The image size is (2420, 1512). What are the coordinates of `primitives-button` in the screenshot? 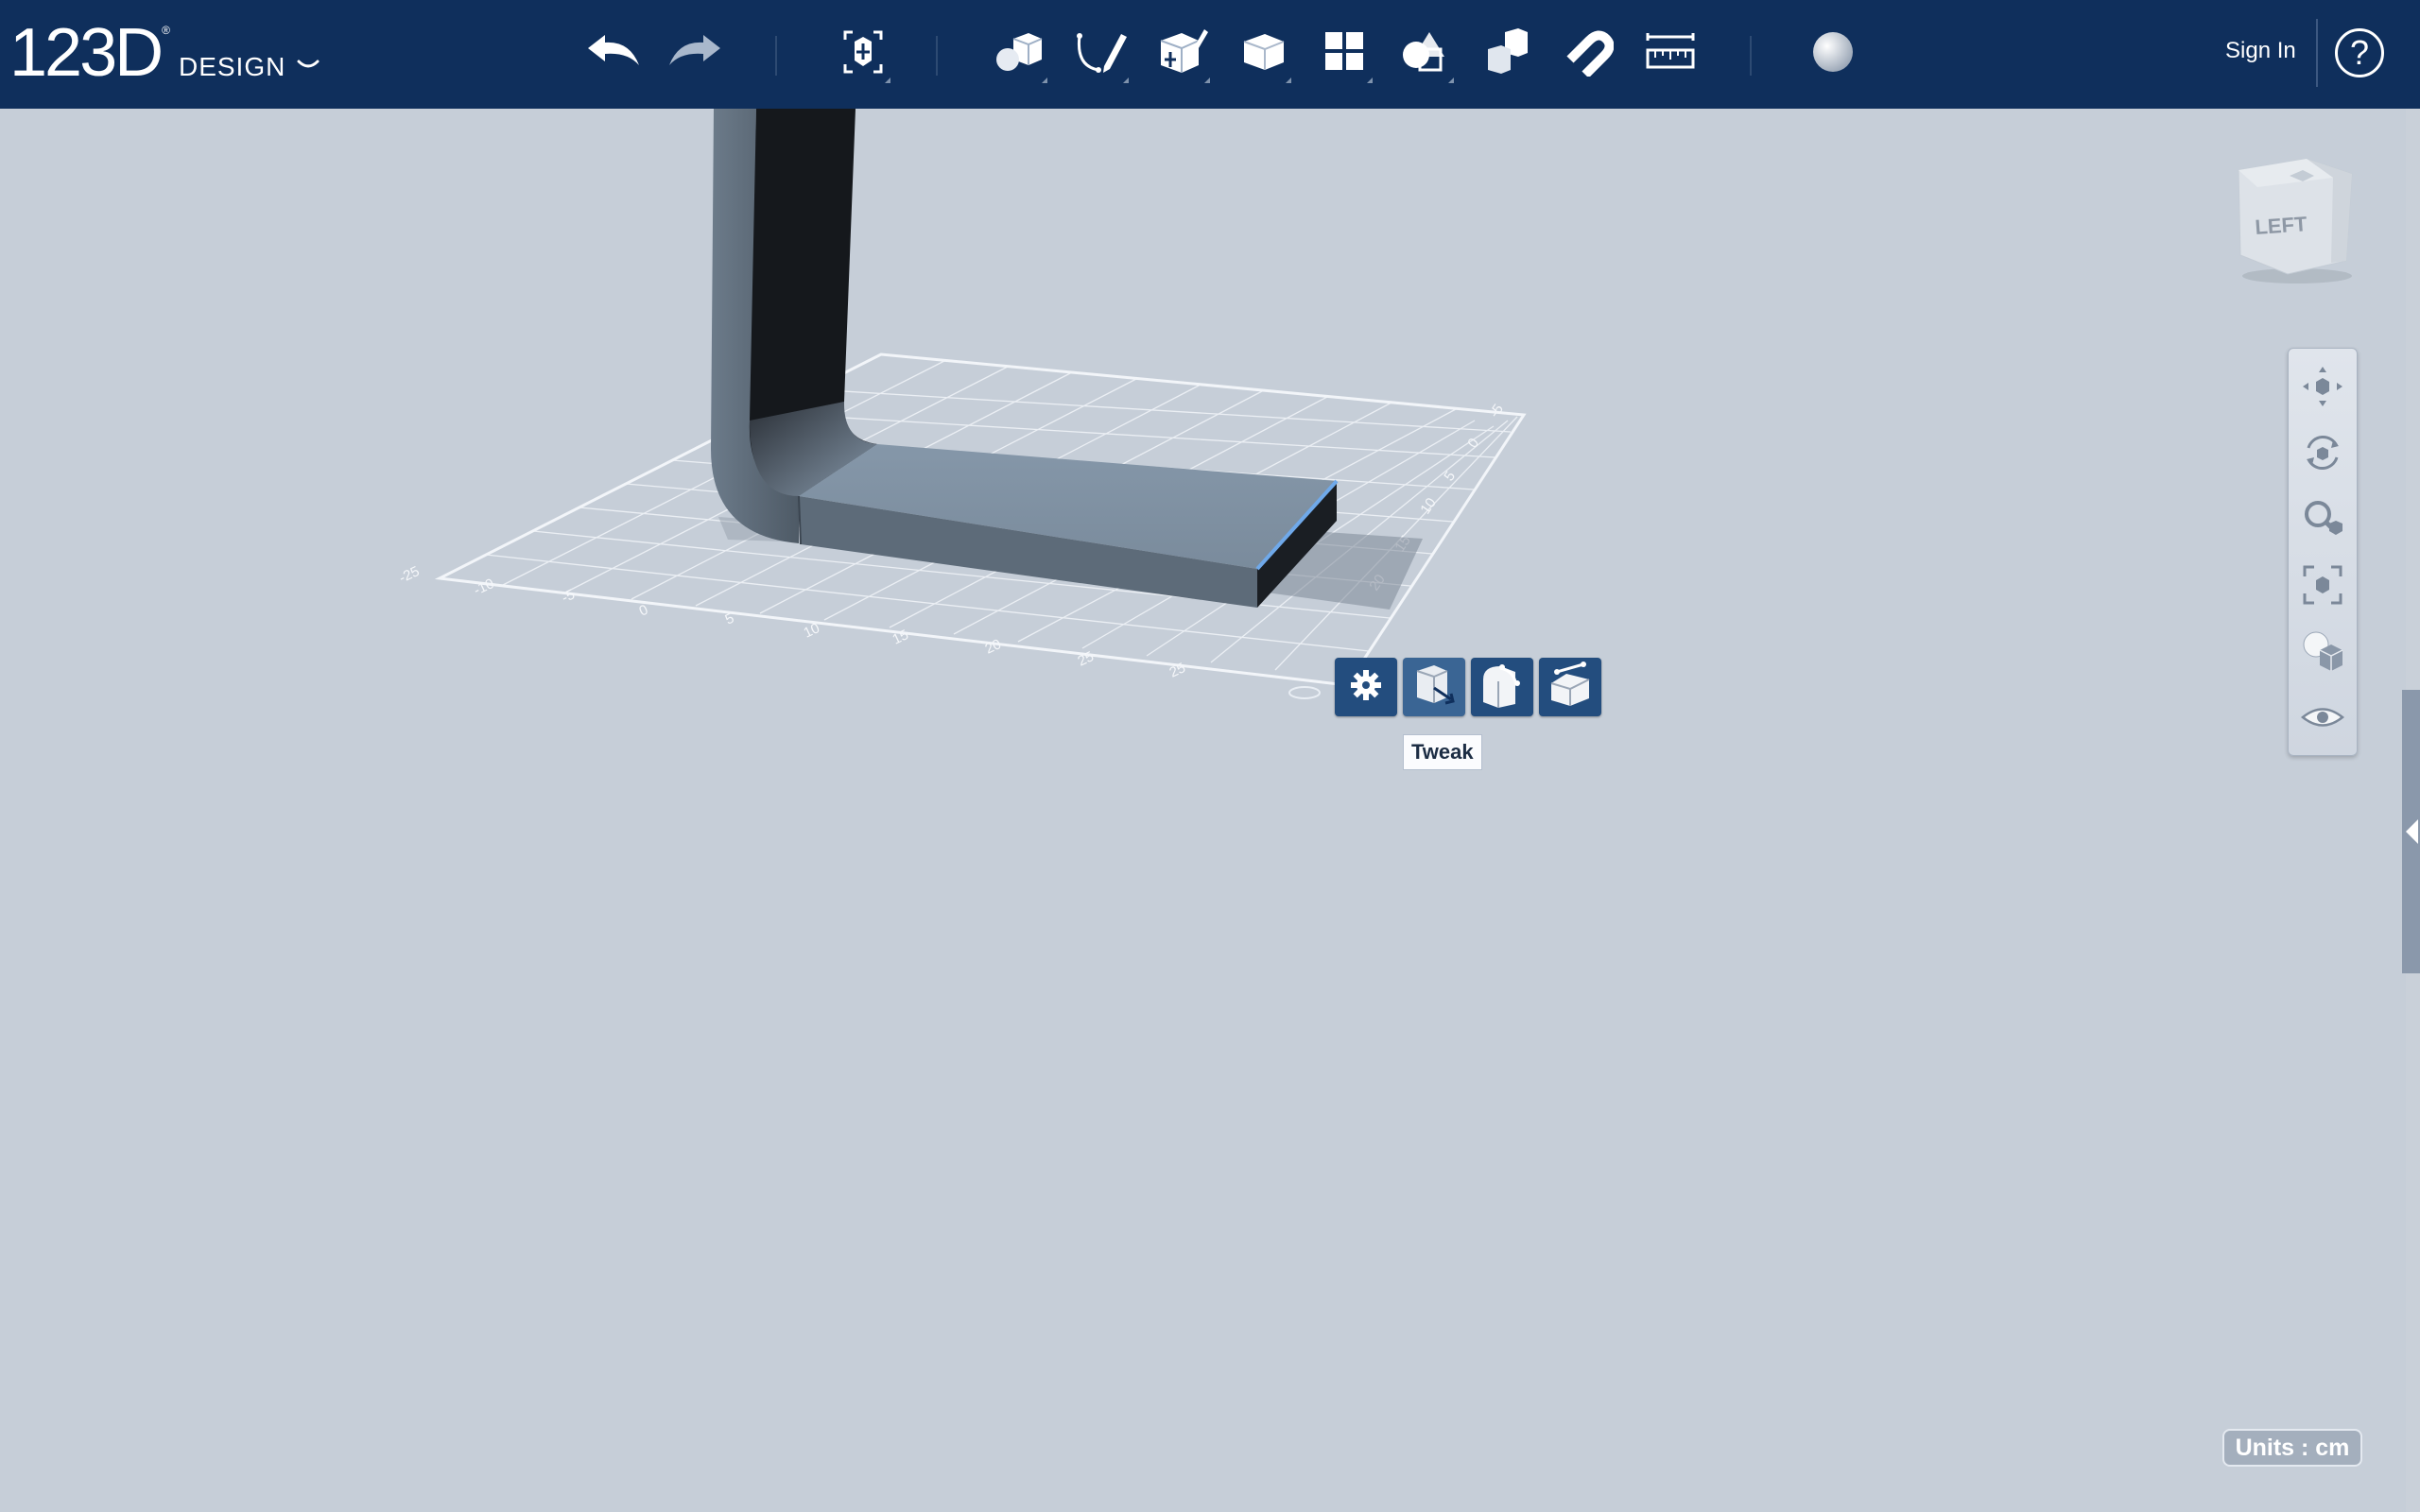 It's located at (1020, 54).